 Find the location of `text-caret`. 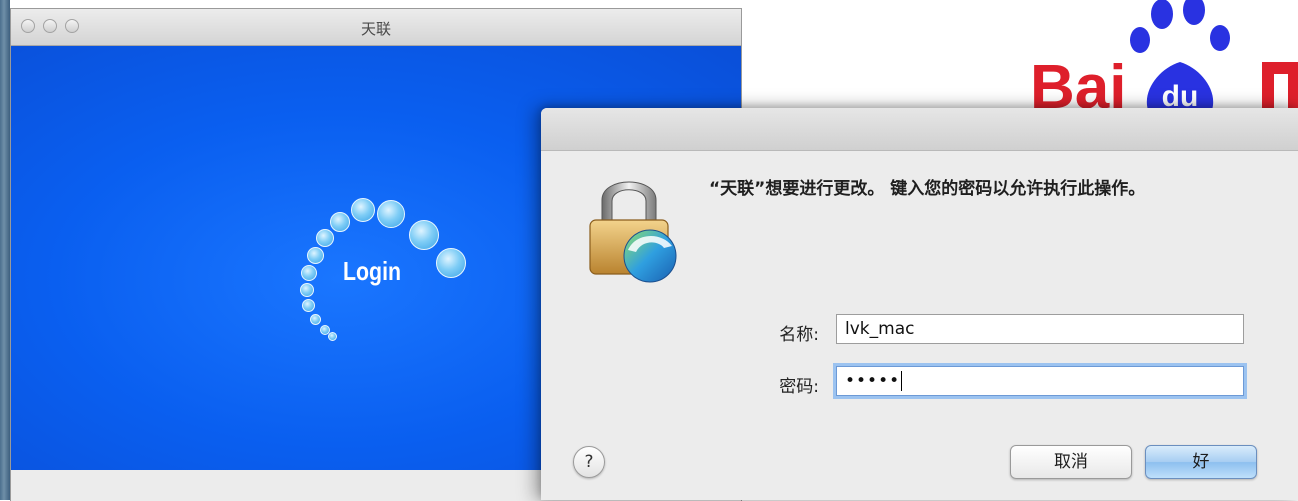

text-caret is located at coordinates (902, 381).